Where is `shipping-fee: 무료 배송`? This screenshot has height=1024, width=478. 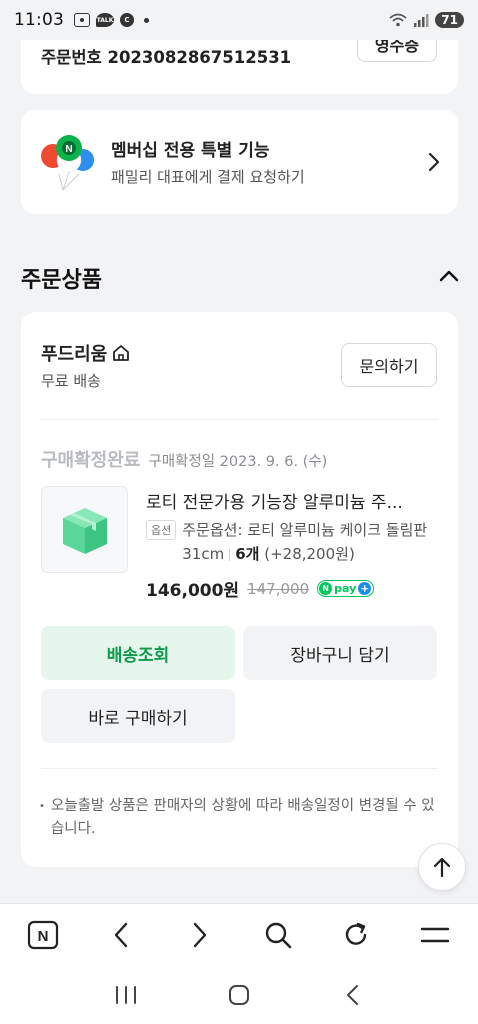
shipping-fee: 무료 배송 is located at coordinates (71, 381).